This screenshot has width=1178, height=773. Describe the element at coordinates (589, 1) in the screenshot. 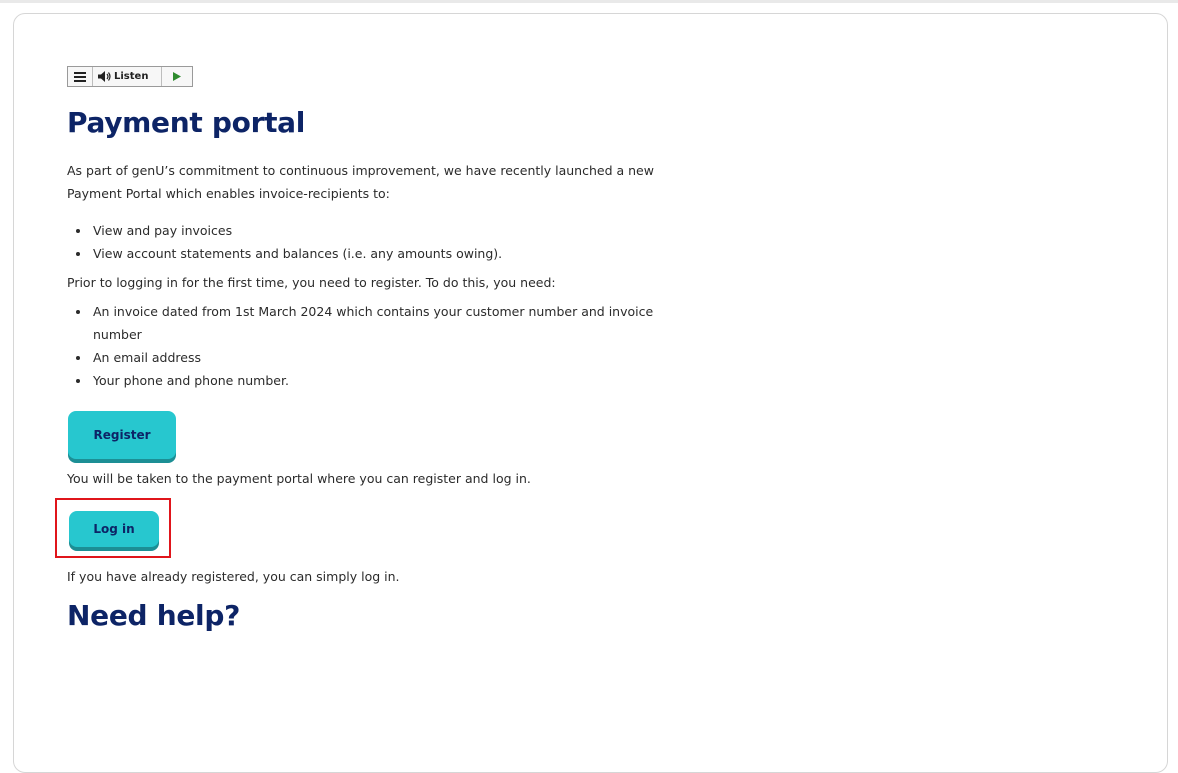

I see `top-divider` at that location.